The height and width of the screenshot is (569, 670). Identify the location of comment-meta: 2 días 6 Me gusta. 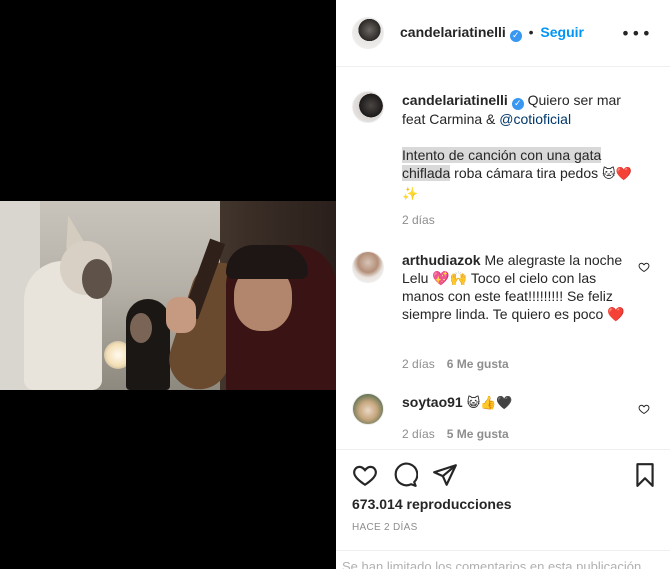
(455, 364).